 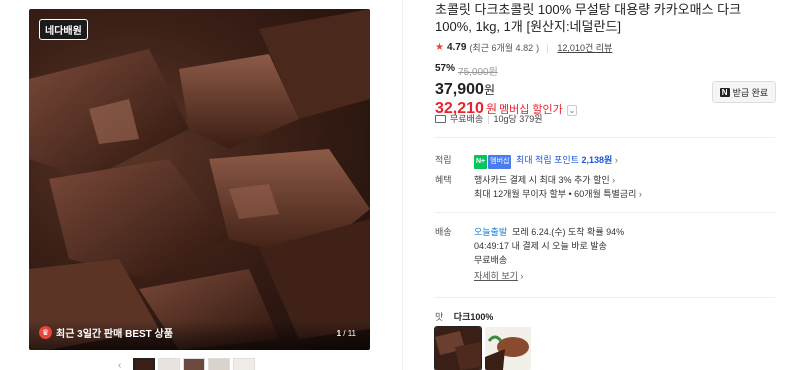 I want to click on benefit-card: 행사카드 결제 시 최대 3% 추가 할인 ›, so click(x=624, y=180).